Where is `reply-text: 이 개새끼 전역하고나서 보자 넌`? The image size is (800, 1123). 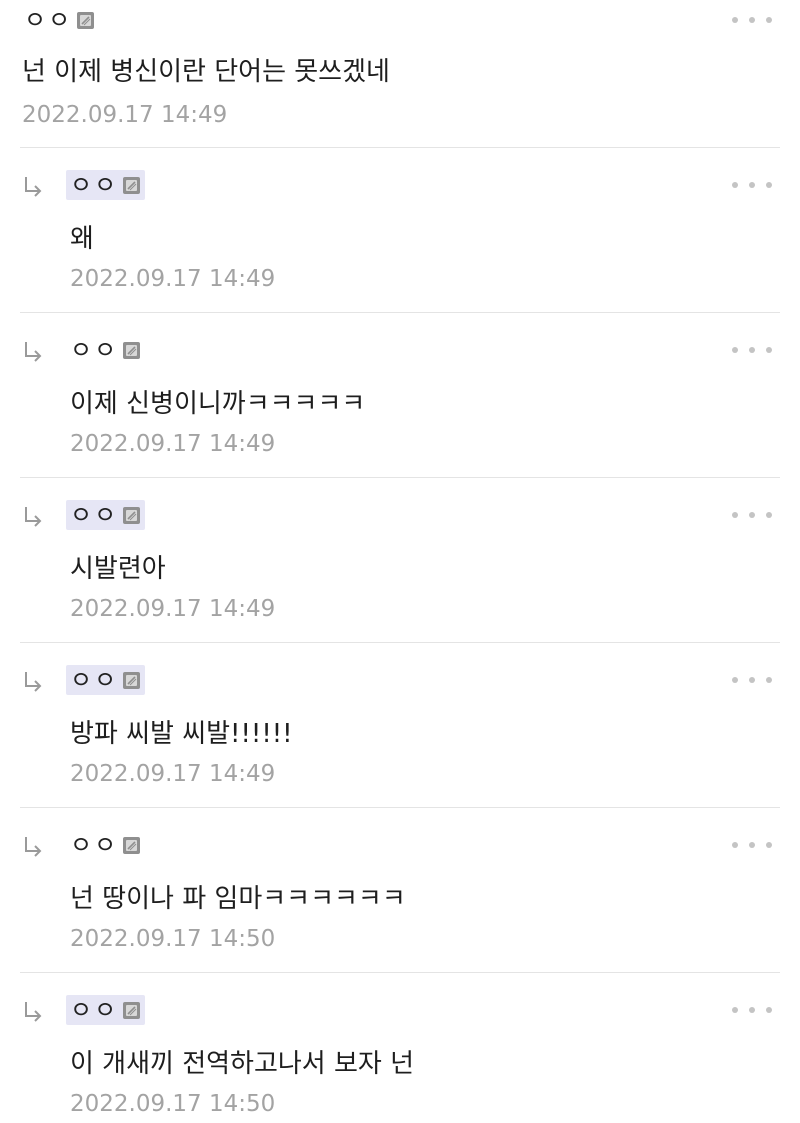
reply-text: 이 개새끼 전역하고나서 보자 넌 is located at coordinates (242, 1064).